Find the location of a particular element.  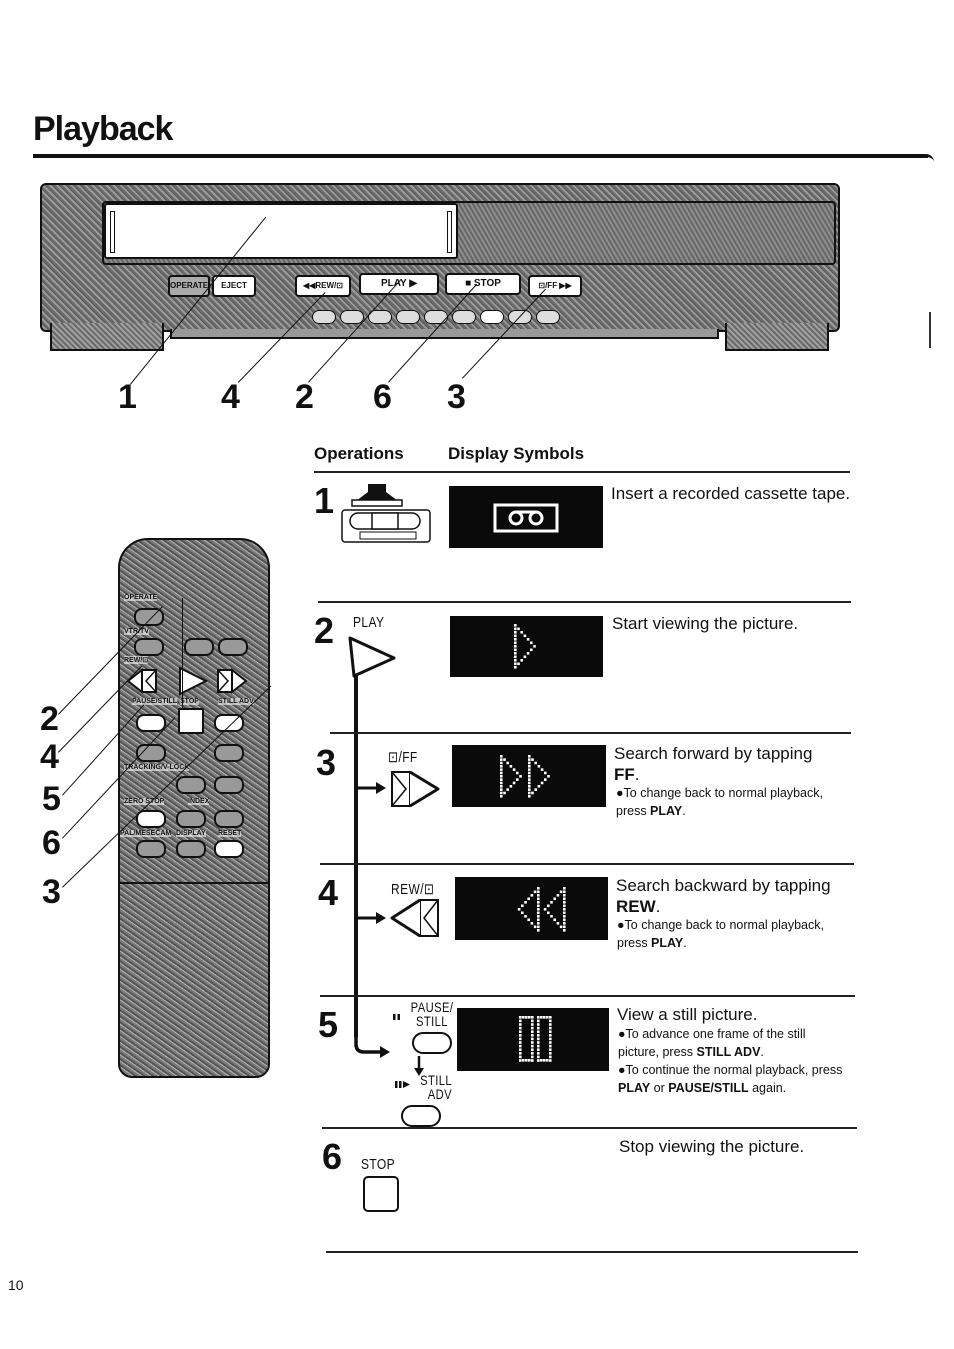

step-6-operation-label: STOP is located at coordinates (378, 1164).